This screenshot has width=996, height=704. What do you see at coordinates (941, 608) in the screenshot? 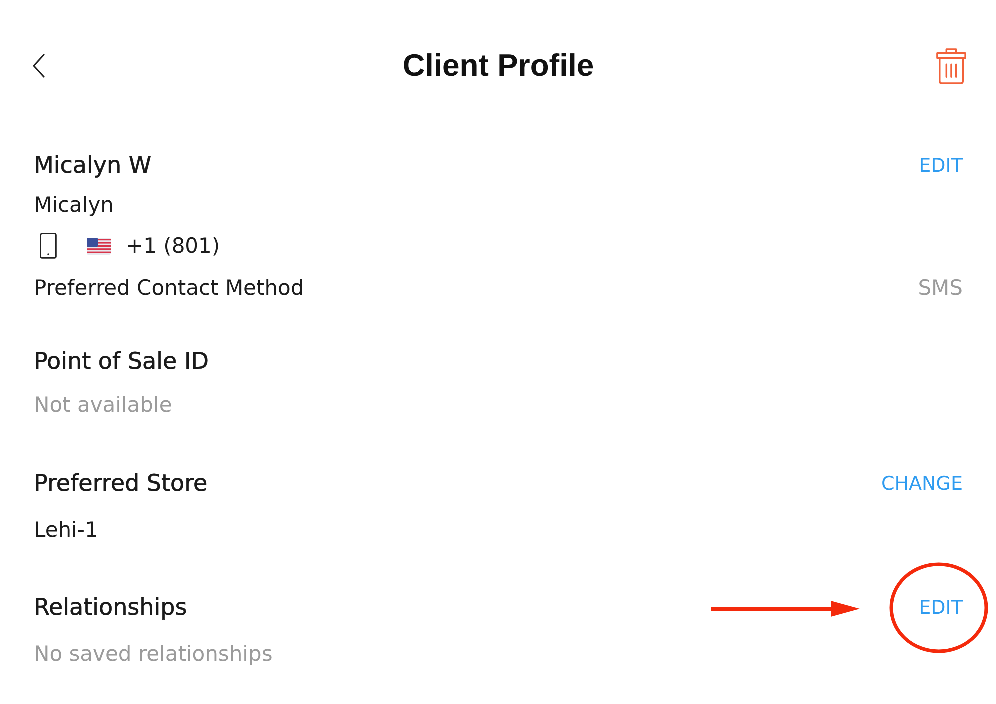
I see `section-action-button: EDIT` at bounding box center [941, 608].